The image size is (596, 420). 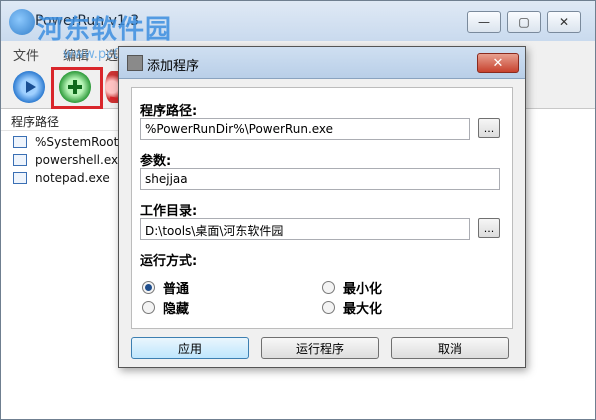 I want to click on workdir-label: 工作目录:, so click(x=169, y=211).